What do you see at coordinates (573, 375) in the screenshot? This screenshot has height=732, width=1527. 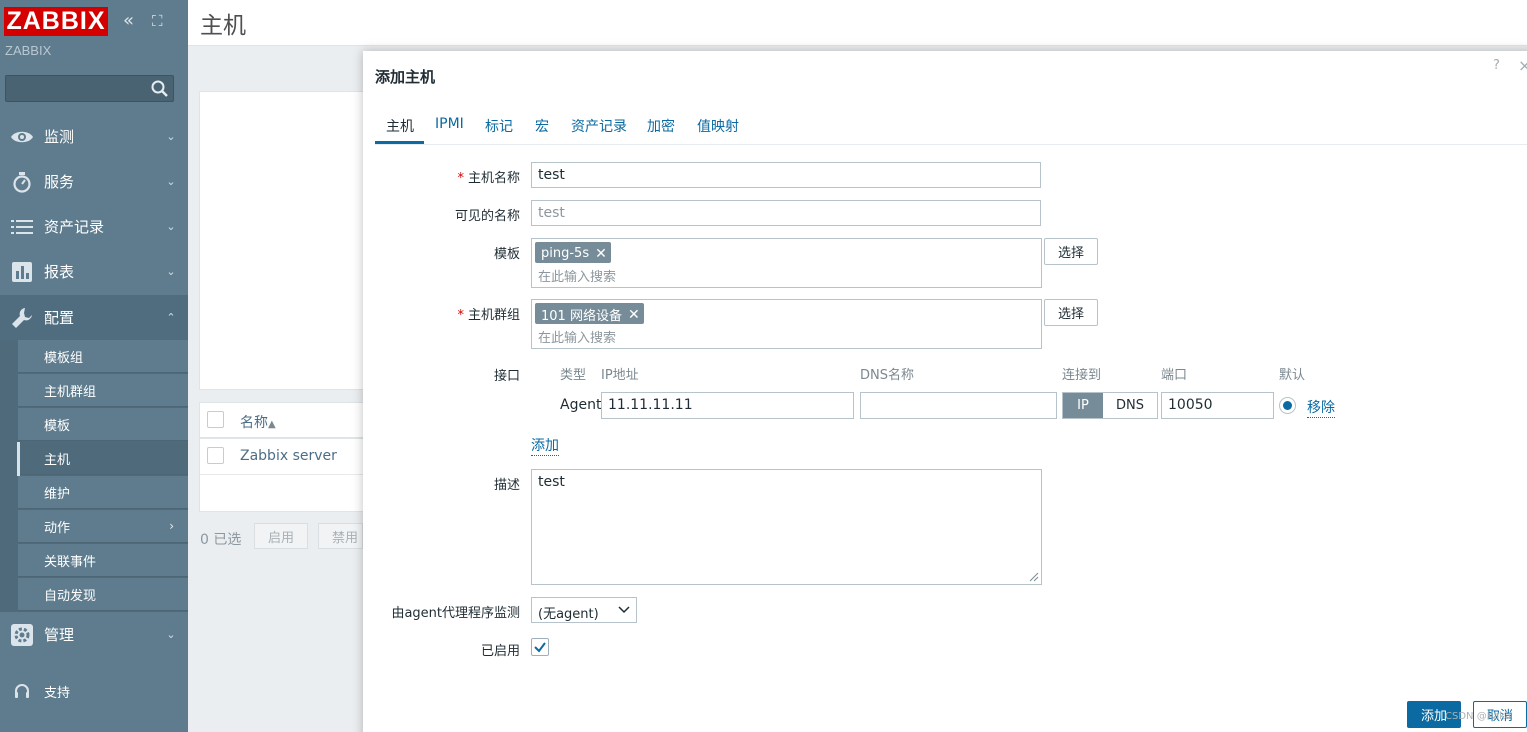 I see `interface-type-header: 类型` at bounding box center [573, 375].